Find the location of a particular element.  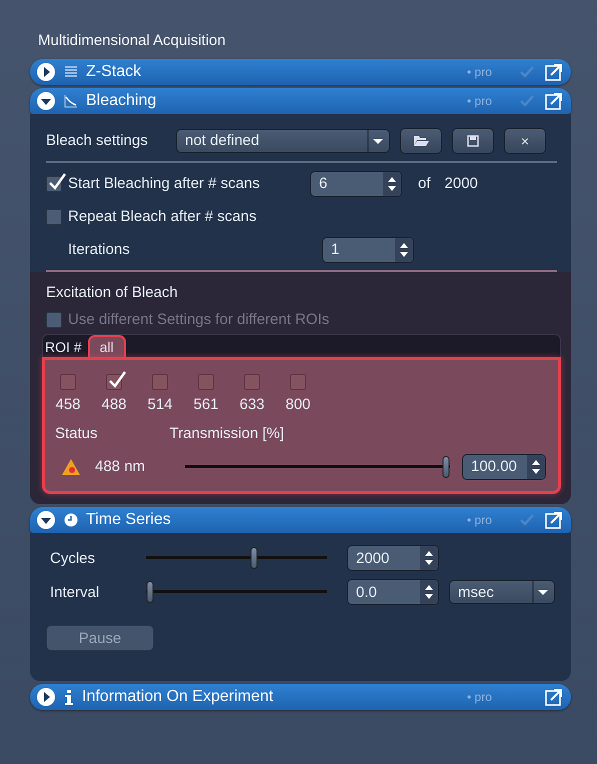

total-count: 2000 is located at coordinates (461, 183).